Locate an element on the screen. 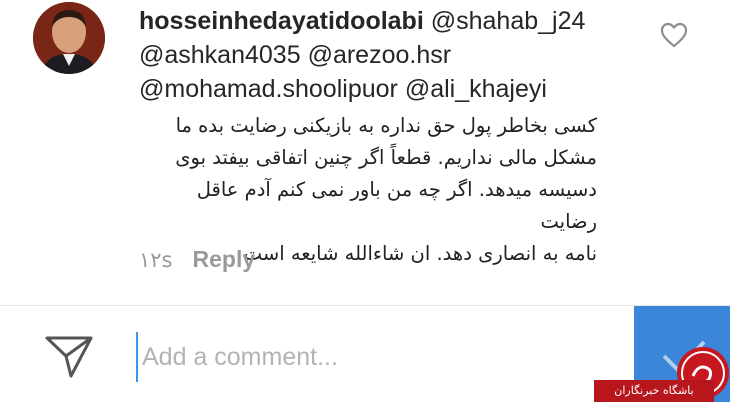  mention-link: @shahab_j24 is located at coordinates (508, 21).